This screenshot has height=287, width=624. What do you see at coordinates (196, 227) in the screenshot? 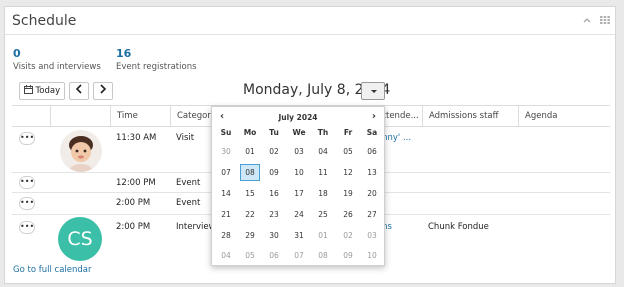
I see `row-category: Interview` at bounding box center [196, 227].